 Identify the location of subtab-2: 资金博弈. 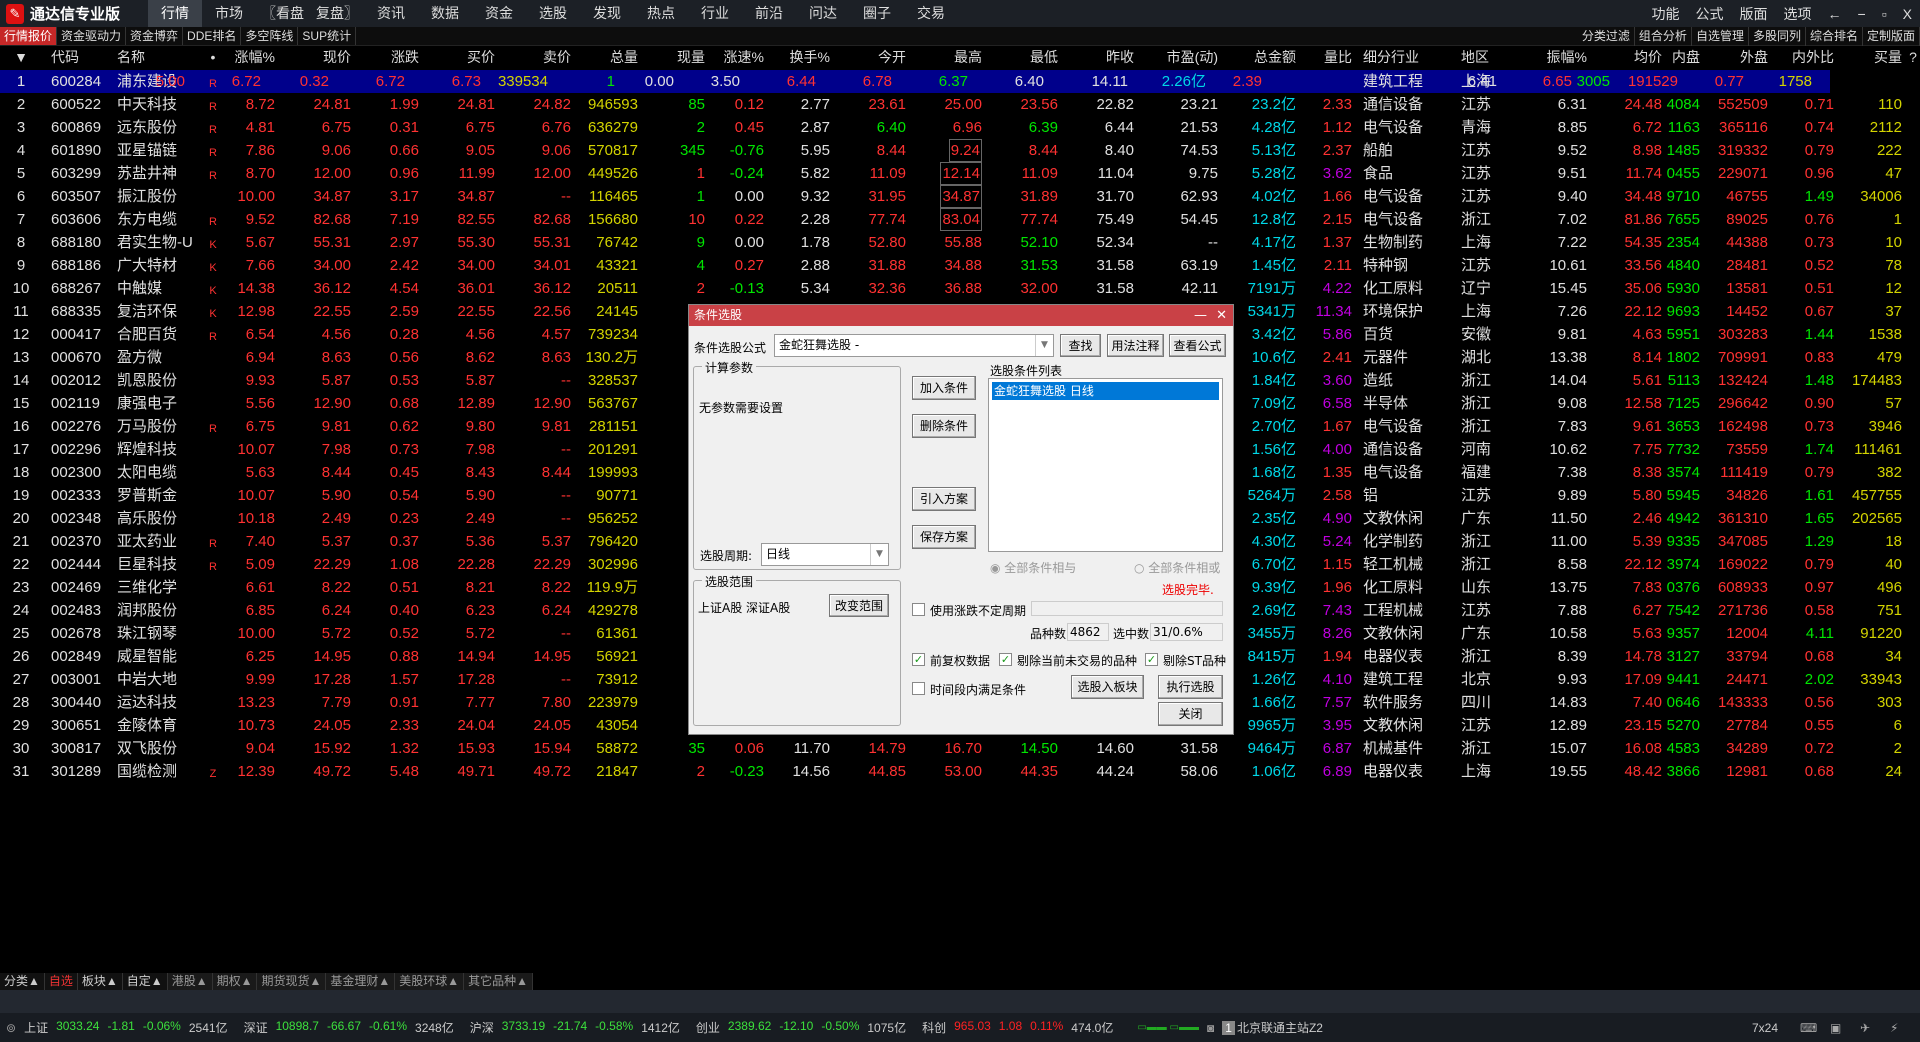
(155, 36).